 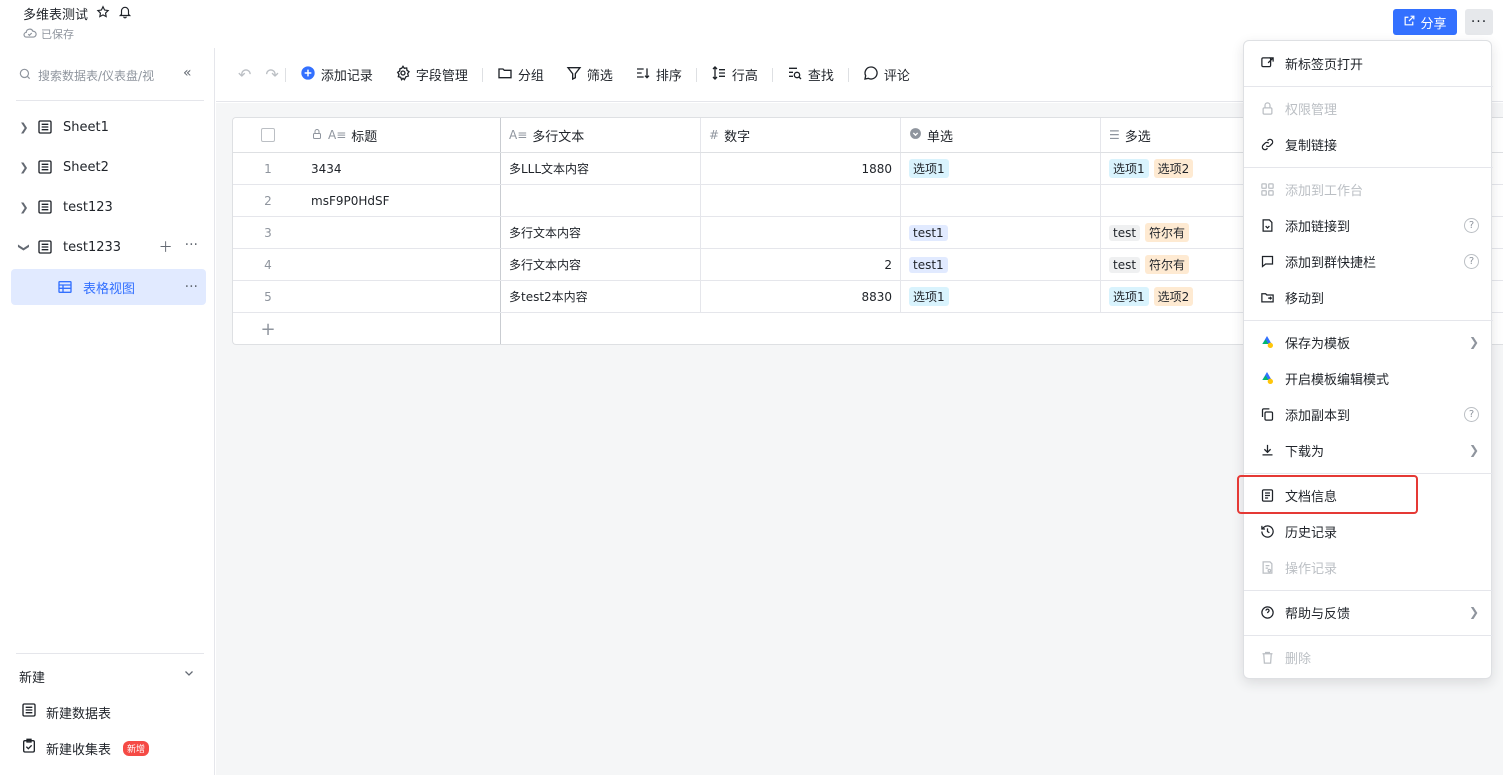 I want to click on column-header-single: 单选, so click(x=1001, y=135).